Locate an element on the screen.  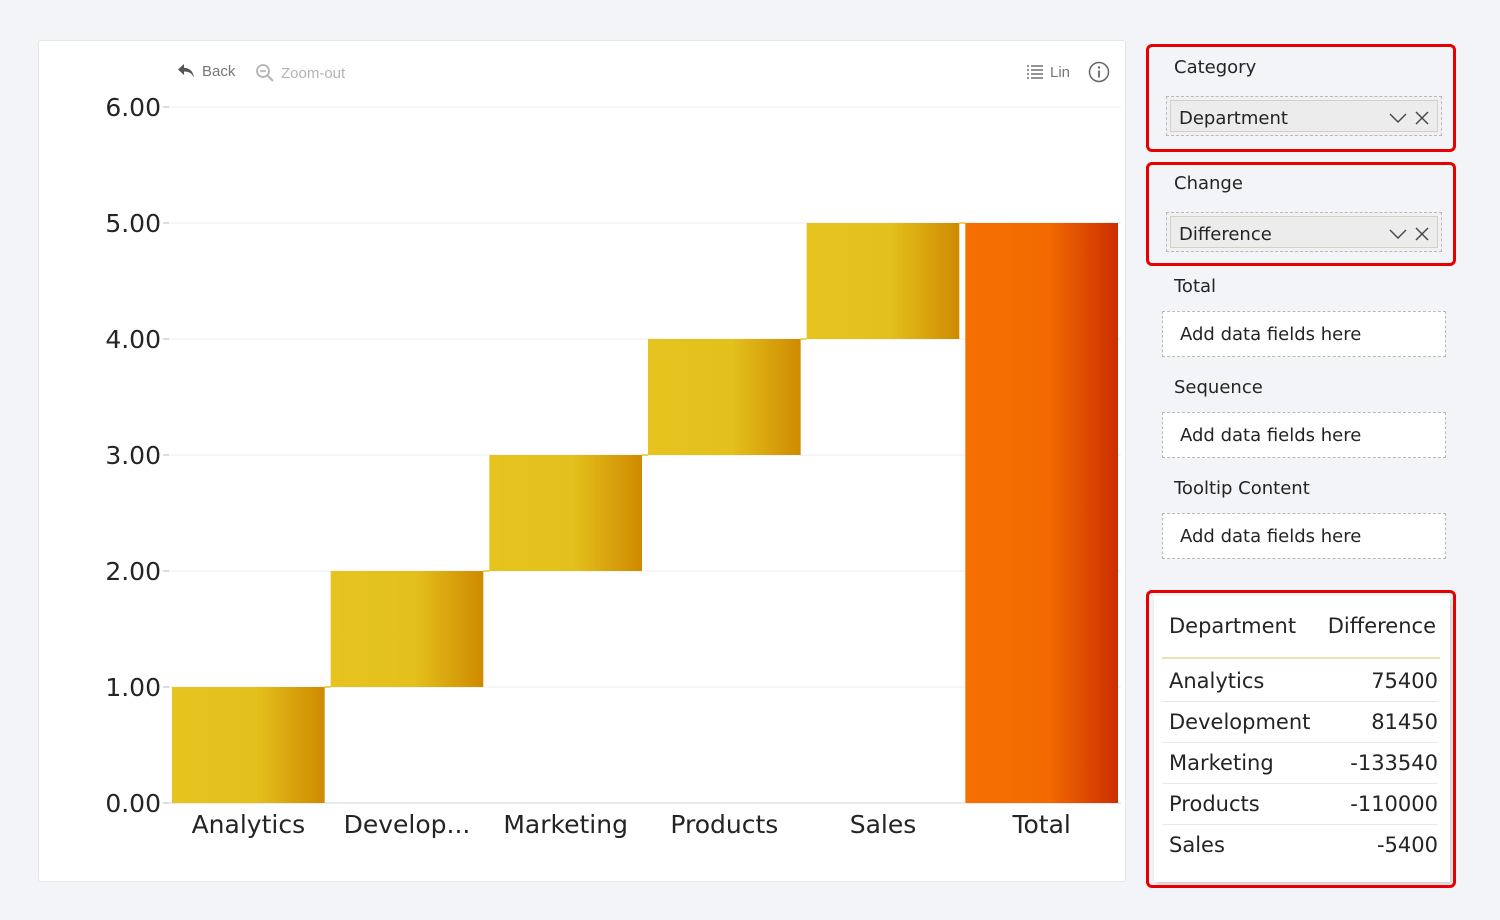
table-row: Marketing -133540 is located at coordinates (1300, 763).